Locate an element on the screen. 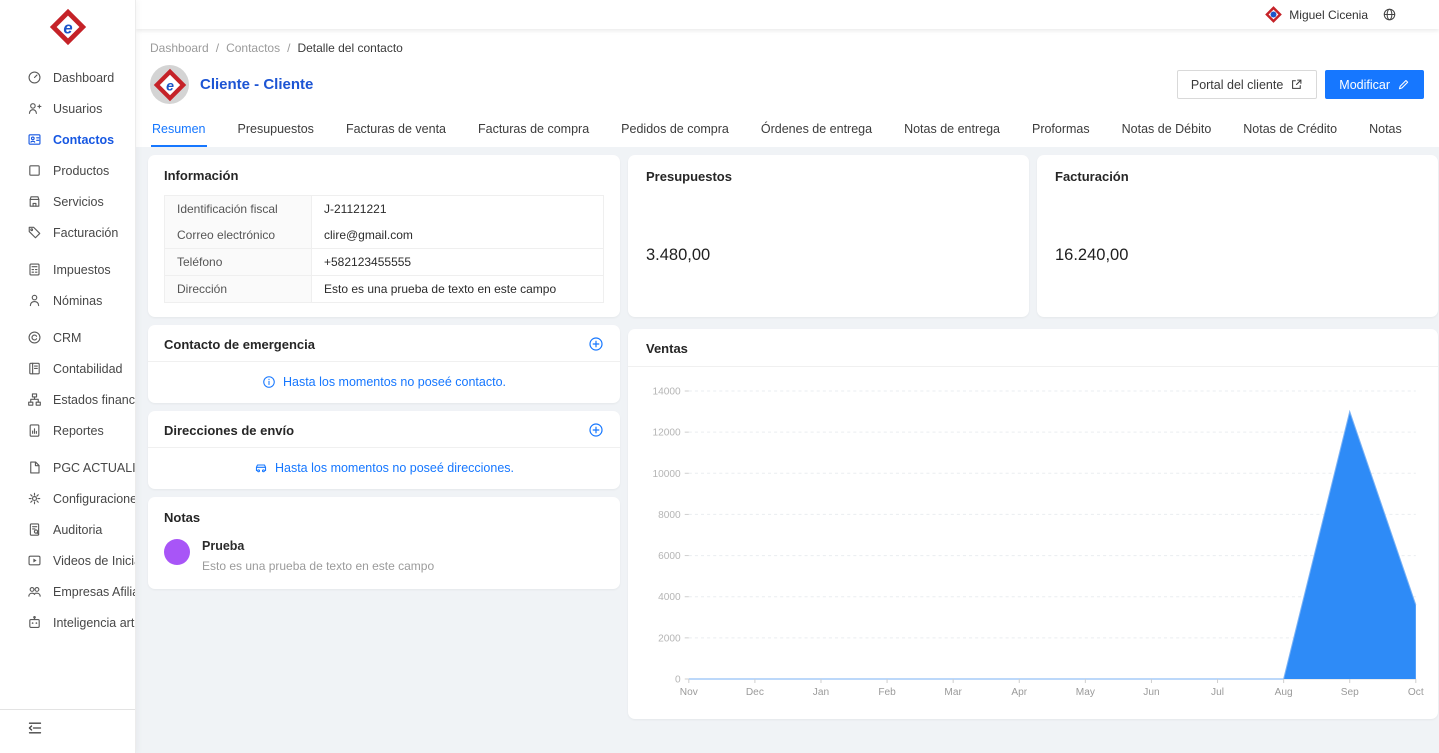 This screenshot has height=753, width=1439. sidebar-item-label: Dashboard is located at coordinates (84, 77).